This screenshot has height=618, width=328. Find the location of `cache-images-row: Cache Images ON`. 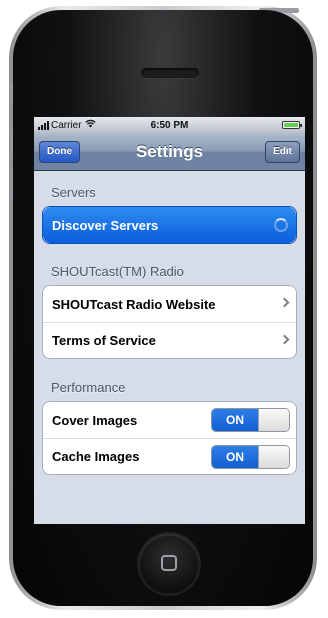

cache-images-row: Cache Images ON is located at coordinates (169, 456).